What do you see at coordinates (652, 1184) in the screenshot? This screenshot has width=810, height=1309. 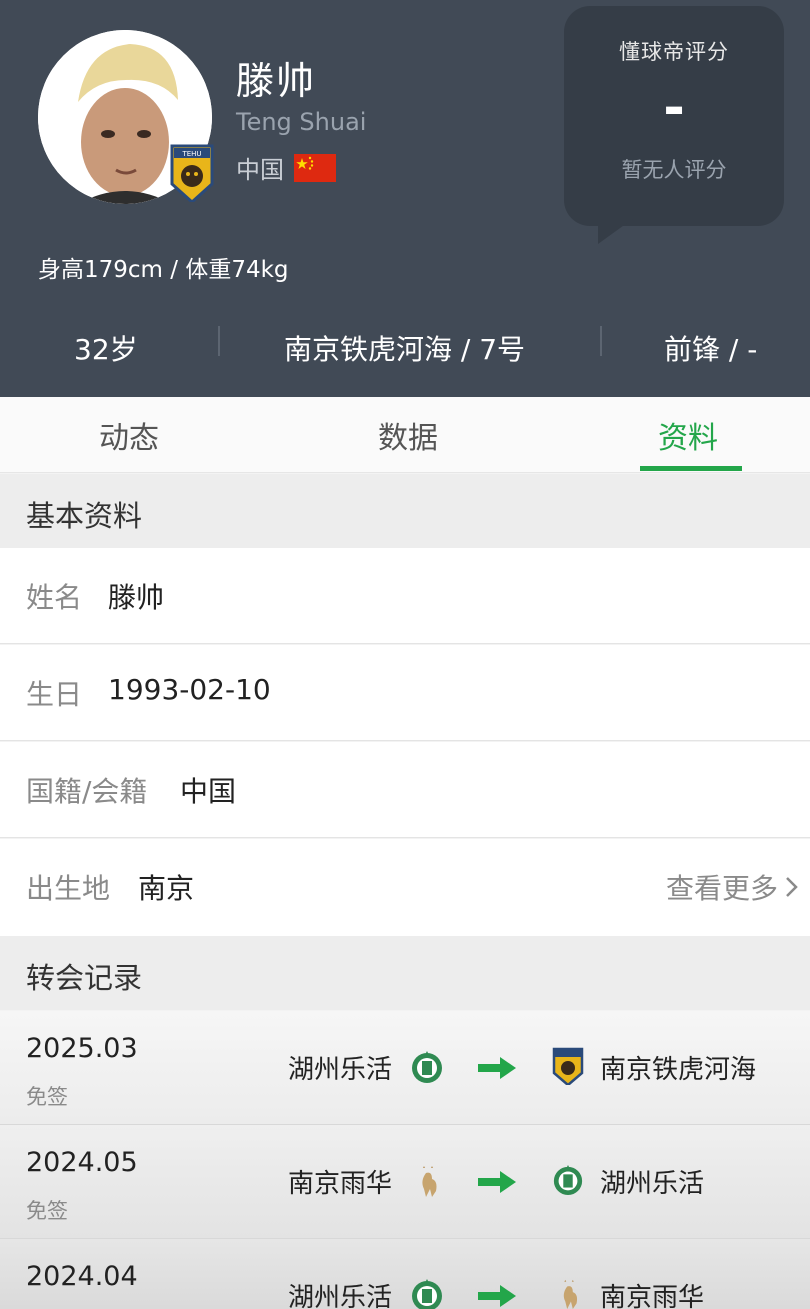 I see `transfer-to-club: 湖州乐活` at bounding box center [652, 1184].